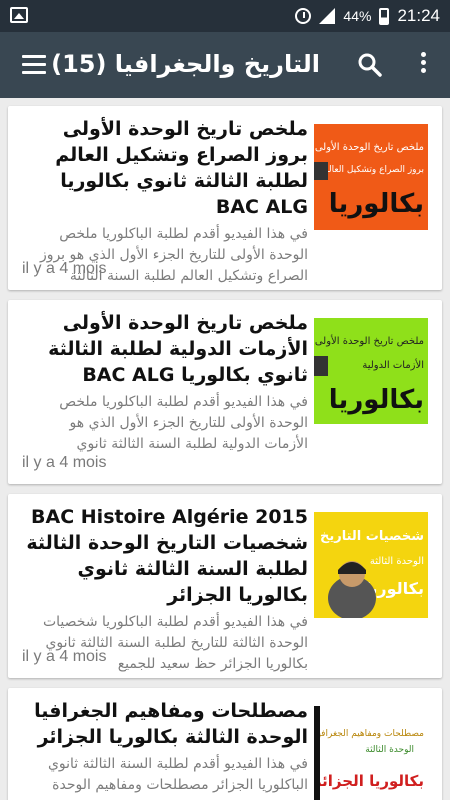 The height and width of the screenshot is (800, 450). What do you see at coordinates (34, 65) in the screenshot?
I see `menu-icon` at bounding box center [34, 65].